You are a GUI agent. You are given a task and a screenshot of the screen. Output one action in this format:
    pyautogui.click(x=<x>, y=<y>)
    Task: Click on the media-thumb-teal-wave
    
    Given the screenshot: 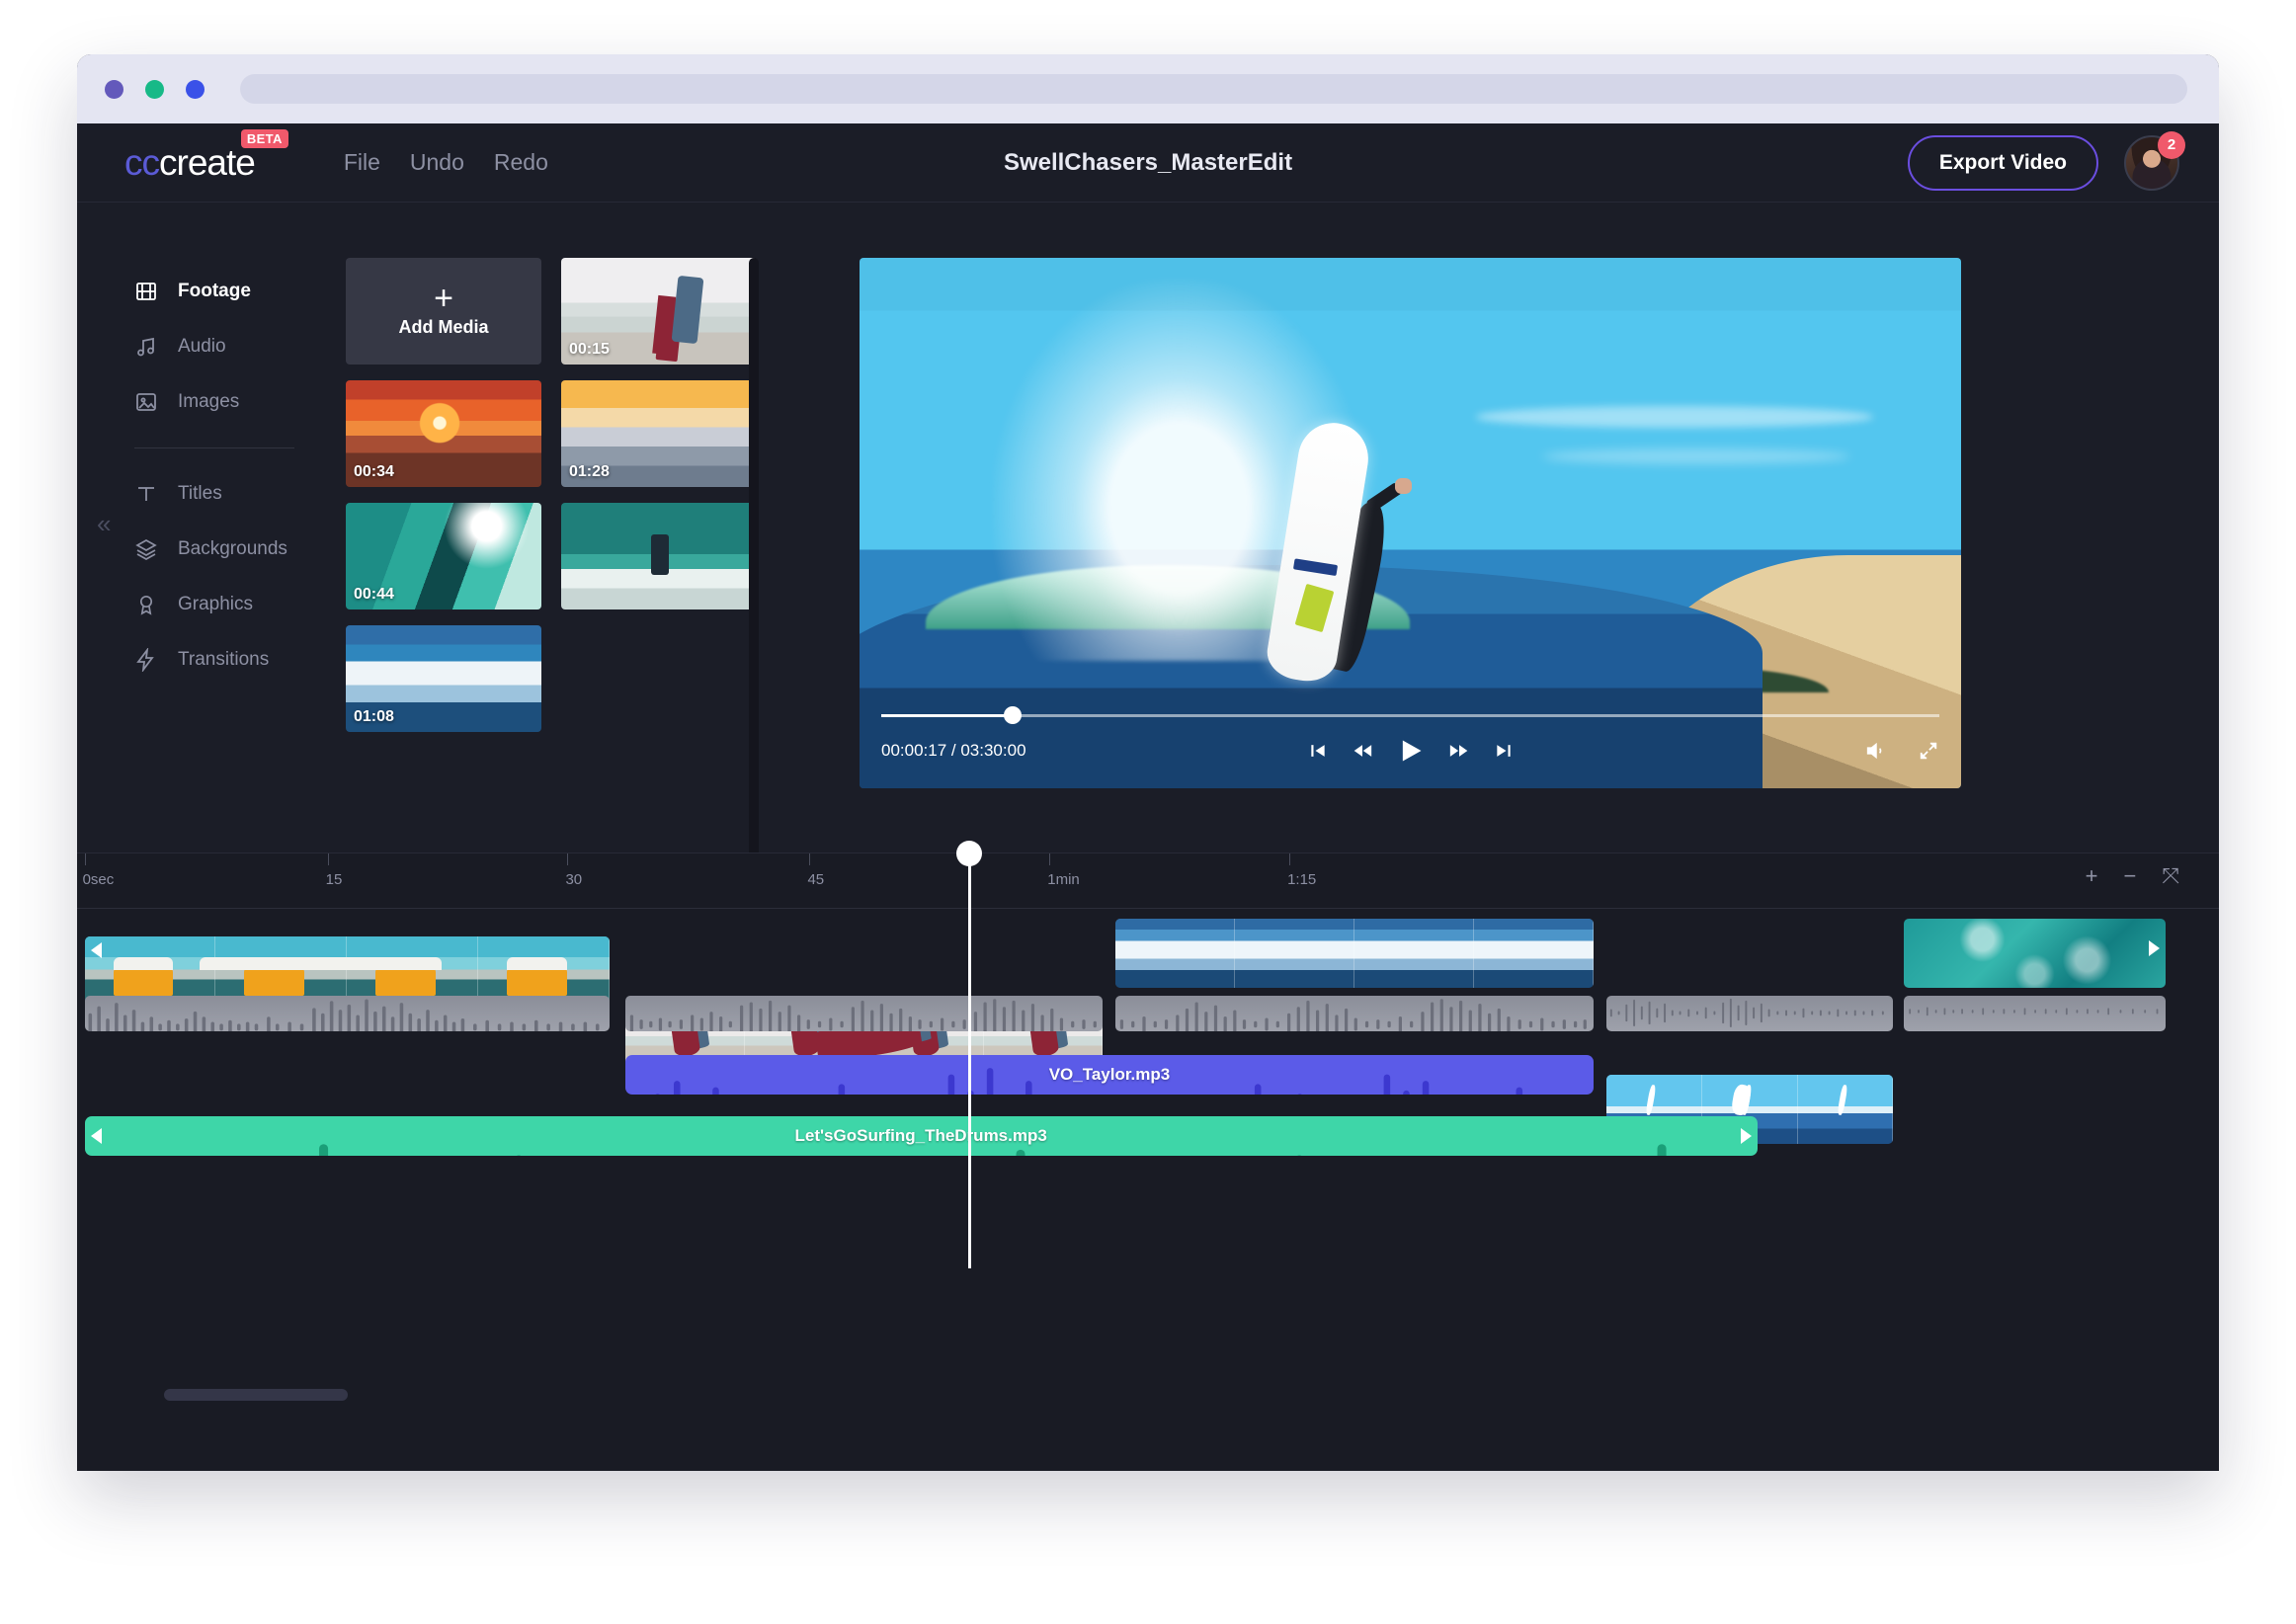 What is the action you would take?
    pyautogui.click(x=659, y=556)
    